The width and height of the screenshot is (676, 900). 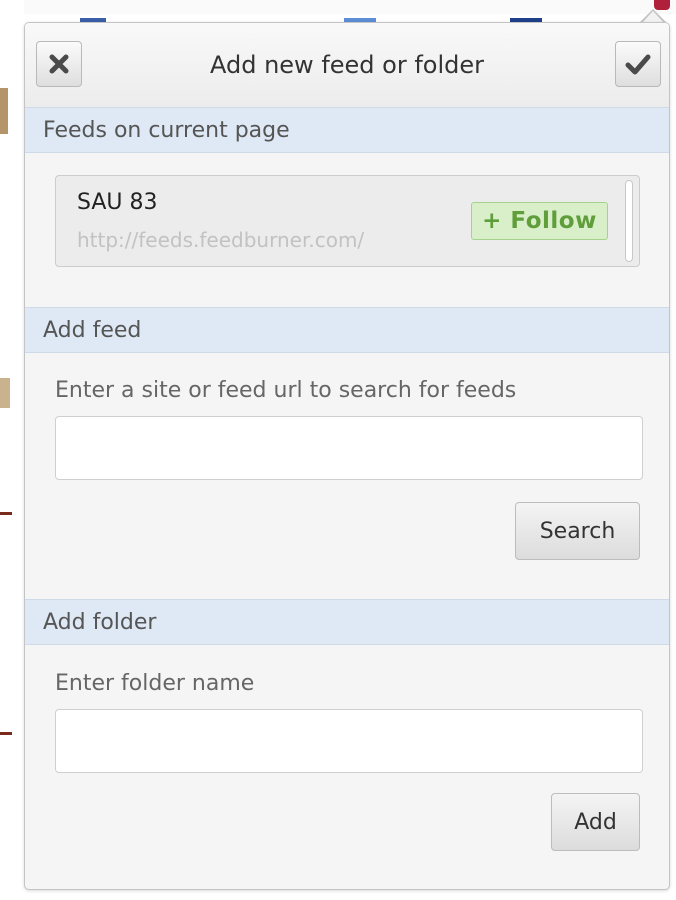 What do you see at coordinates (349, 741) in the screenshot?
I see `folder-name-input` at bounding box center [349, 741].